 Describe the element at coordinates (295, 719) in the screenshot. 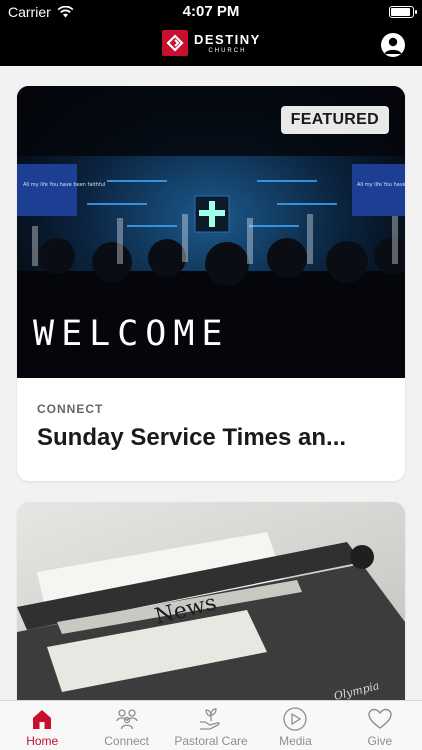

I see `play-icon` at that location.